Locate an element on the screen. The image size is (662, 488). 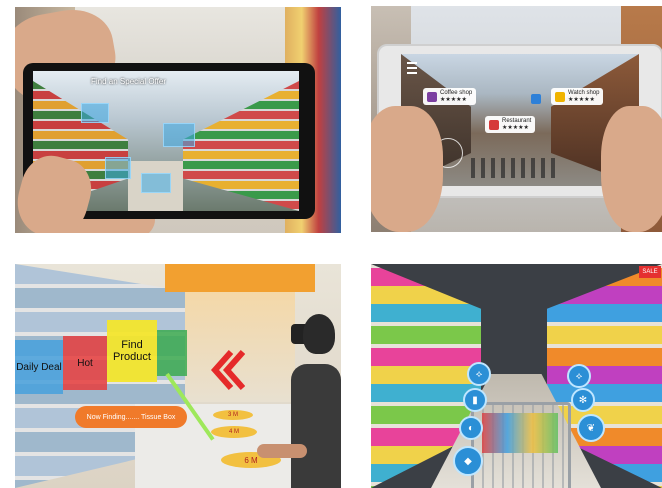
poi-label: Coffee shop is located at coordinates (456, 93).